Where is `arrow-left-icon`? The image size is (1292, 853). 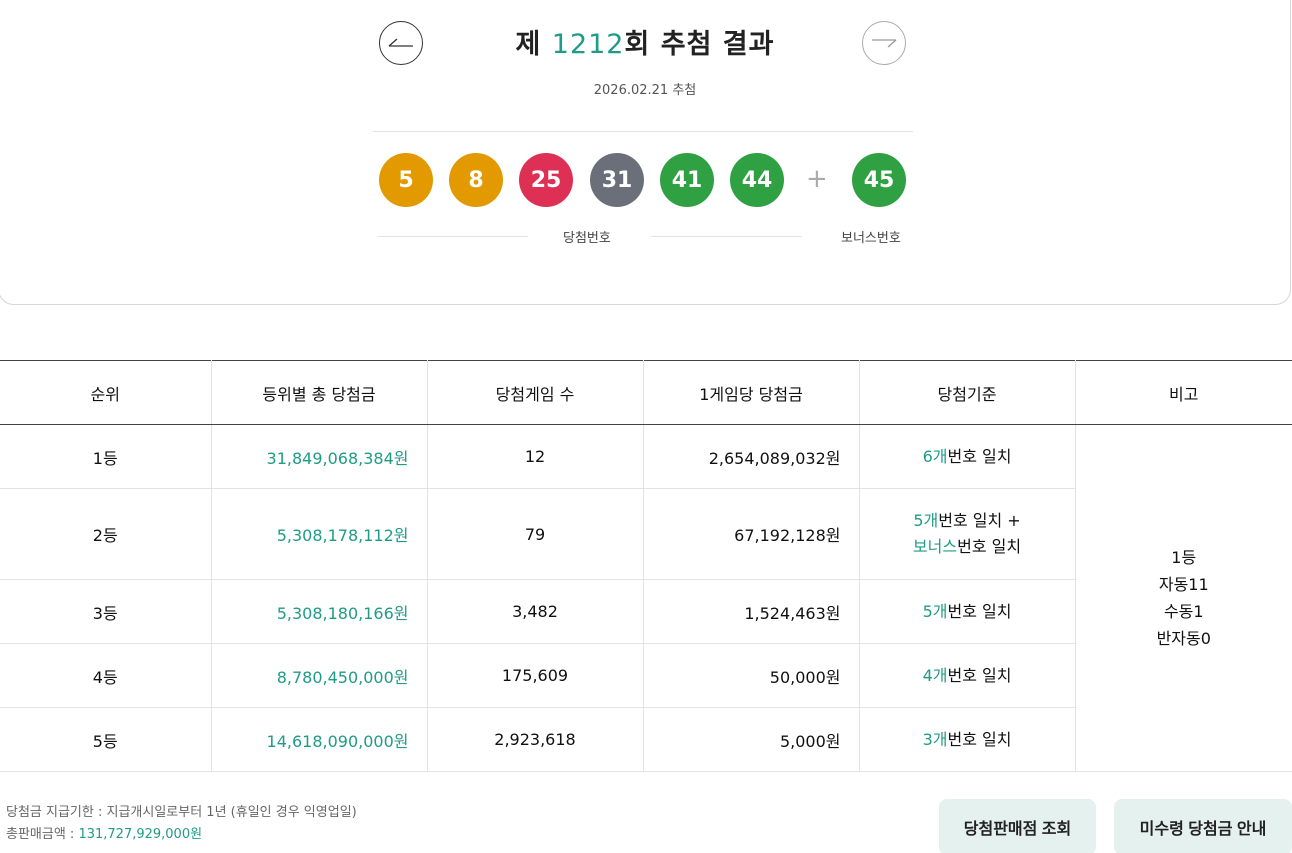 arrow-left-icon is located at coordinates (400, 42).